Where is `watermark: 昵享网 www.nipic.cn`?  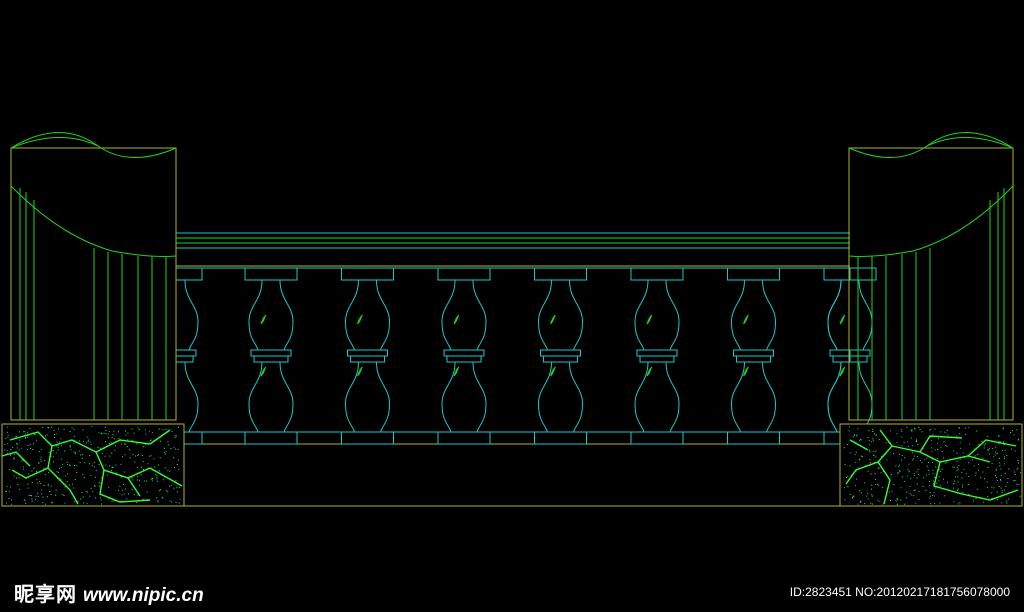 watermark: 昵享网 www.nipic.cn is located at coordinates (109, 592).